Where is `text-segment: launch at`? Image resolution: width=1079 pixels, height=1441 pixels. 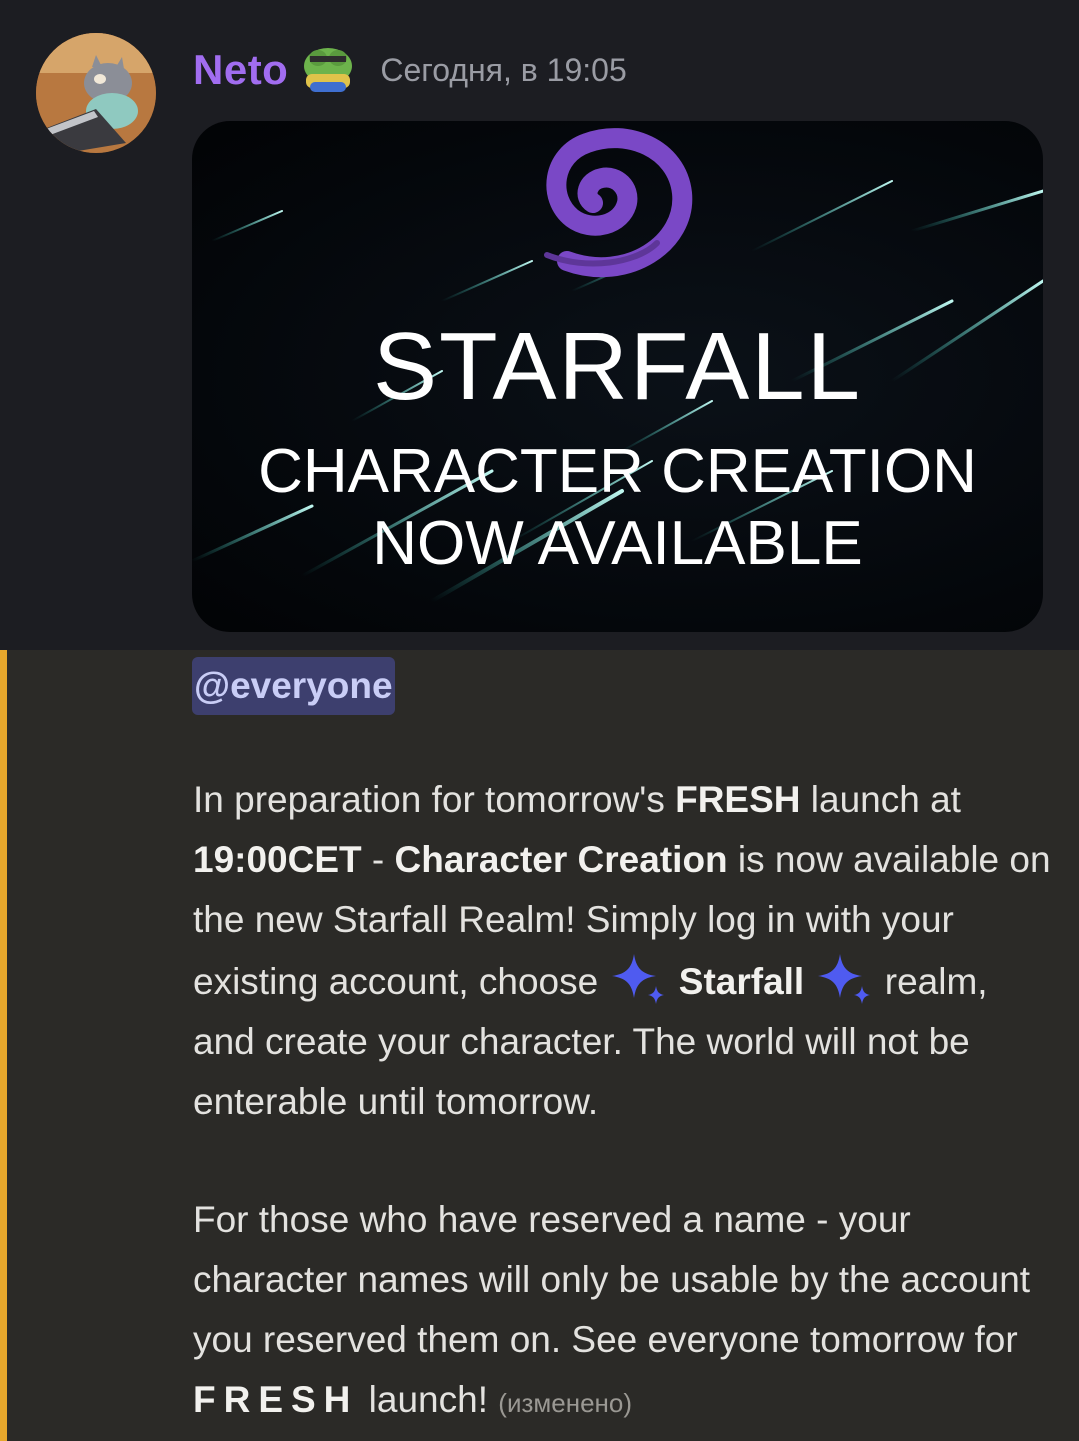
text-segment: launch at is located at coordinates (880, 799).